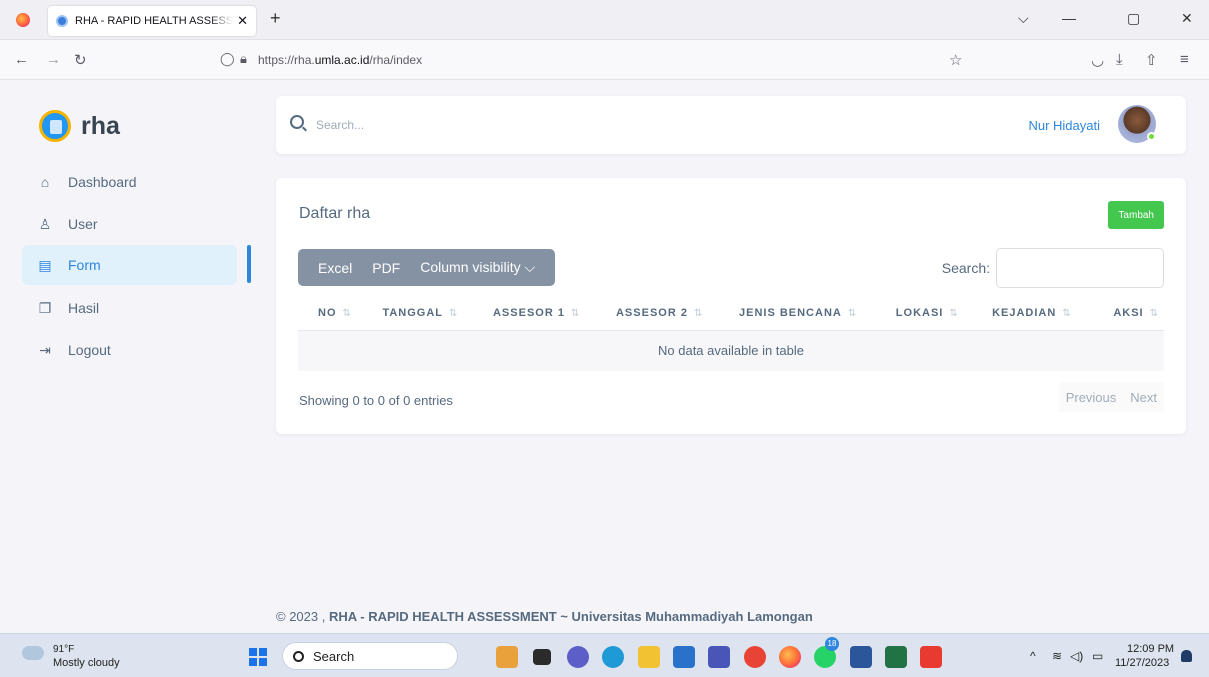 This screenshot has height=677, width=1209. What do you see at coordinates (931, 657) in the screenshot?
I see `acrobat-app-icon` at bounding box center [931, 657].